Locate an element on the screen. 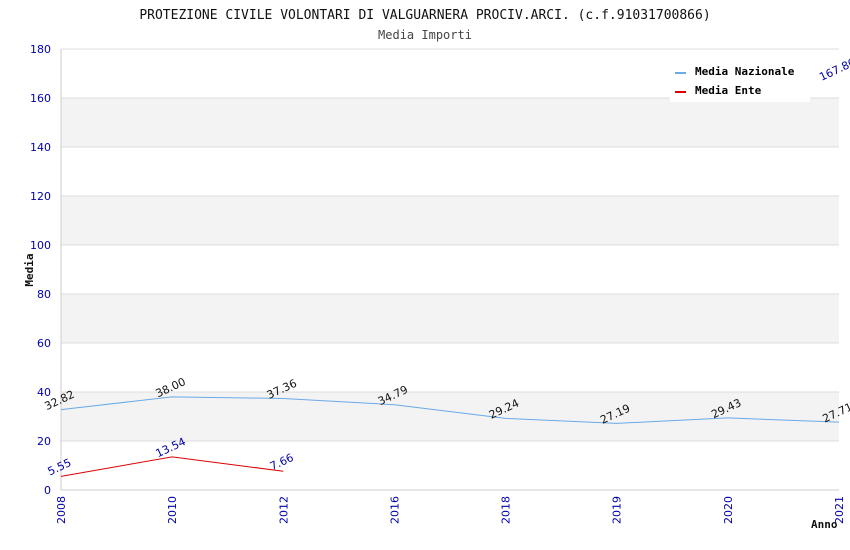  x-tick-label: 2008 is located at coordinates (61, 510).